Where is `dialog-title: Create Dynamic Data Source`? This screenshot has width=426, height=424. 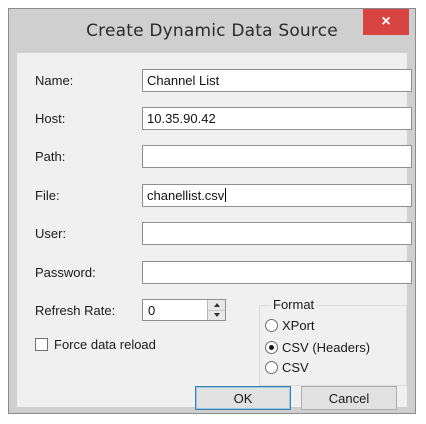
dialog-title: Create Dynamic Data Source is located at coordinates (212, 31).